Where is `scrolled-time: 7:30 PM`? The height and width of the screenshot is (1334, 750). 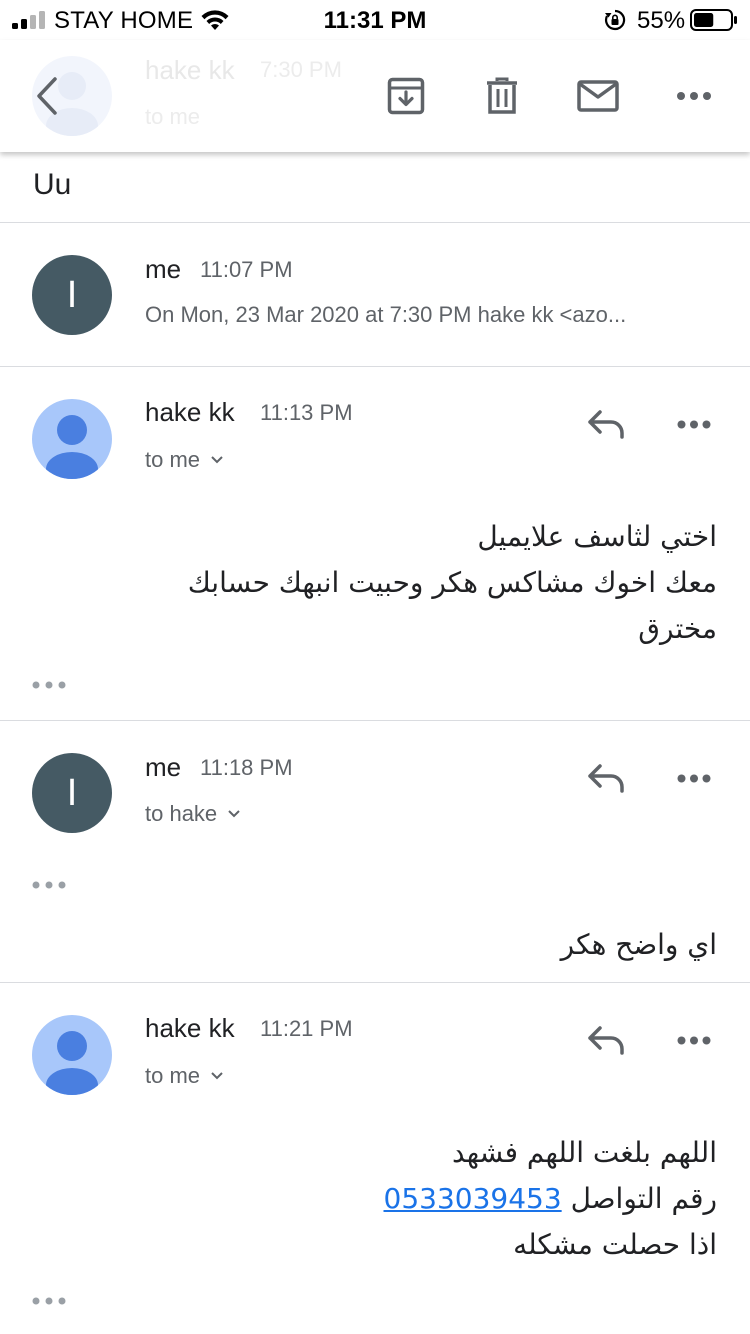
scrolled-time: 7:30 PM is located at coordinates (301, 69).